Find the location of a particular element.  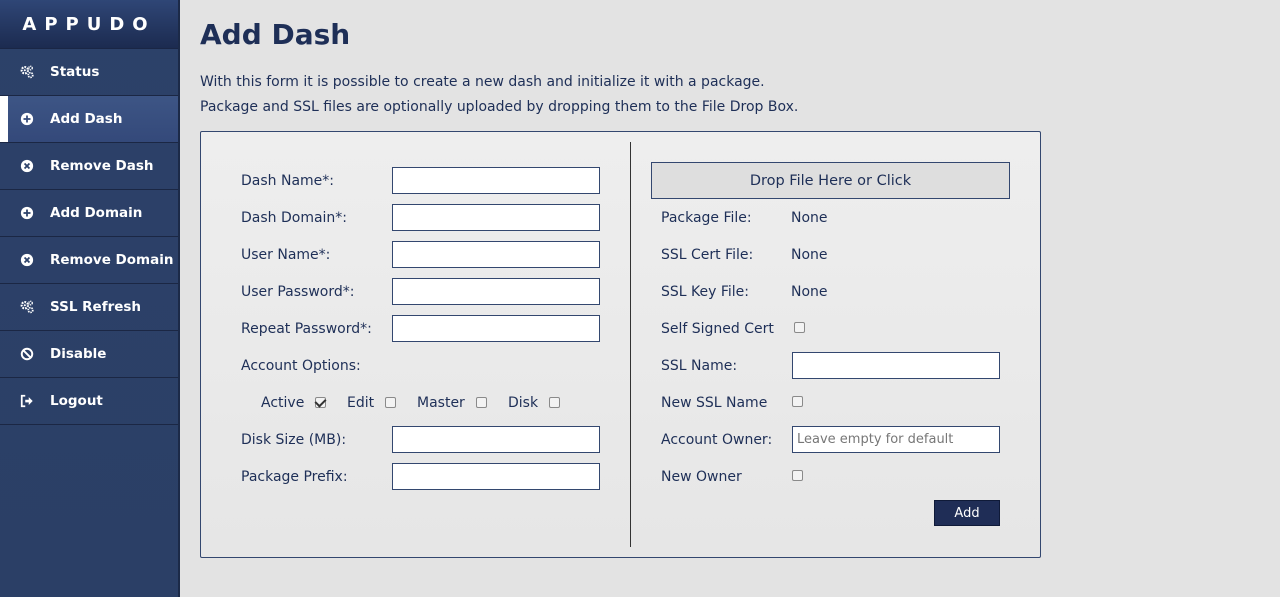

package-file-label: Package File: is located at coordinates (706, 218).